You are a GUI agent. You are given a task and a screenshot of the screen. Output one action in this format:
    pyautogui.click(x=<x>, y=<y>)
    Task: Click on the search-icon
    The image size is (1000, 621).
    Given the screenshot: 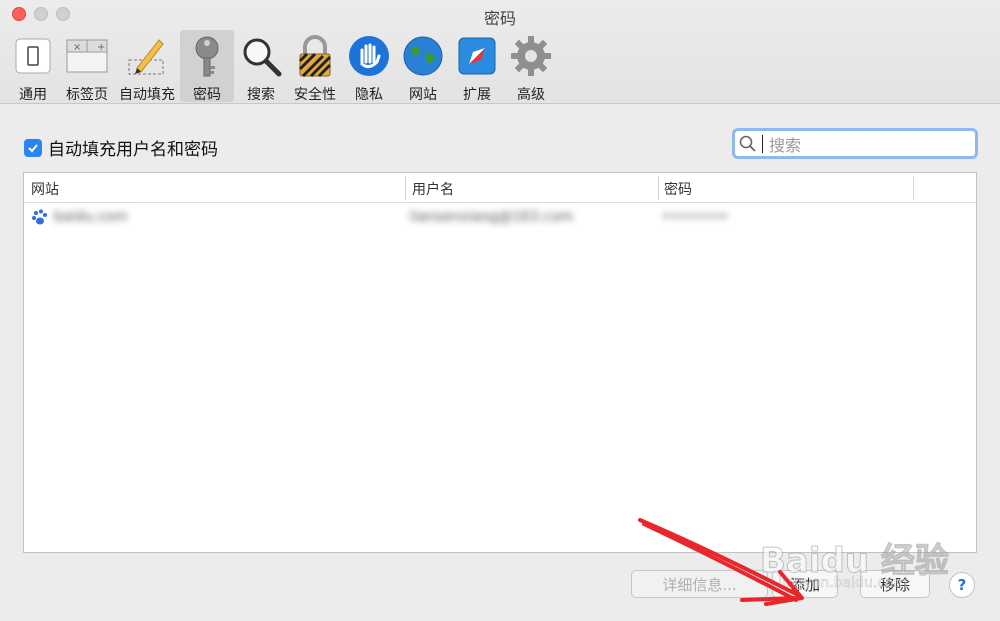 What is the action you would take?
    pyautogui.click(x=747, y=143)
    